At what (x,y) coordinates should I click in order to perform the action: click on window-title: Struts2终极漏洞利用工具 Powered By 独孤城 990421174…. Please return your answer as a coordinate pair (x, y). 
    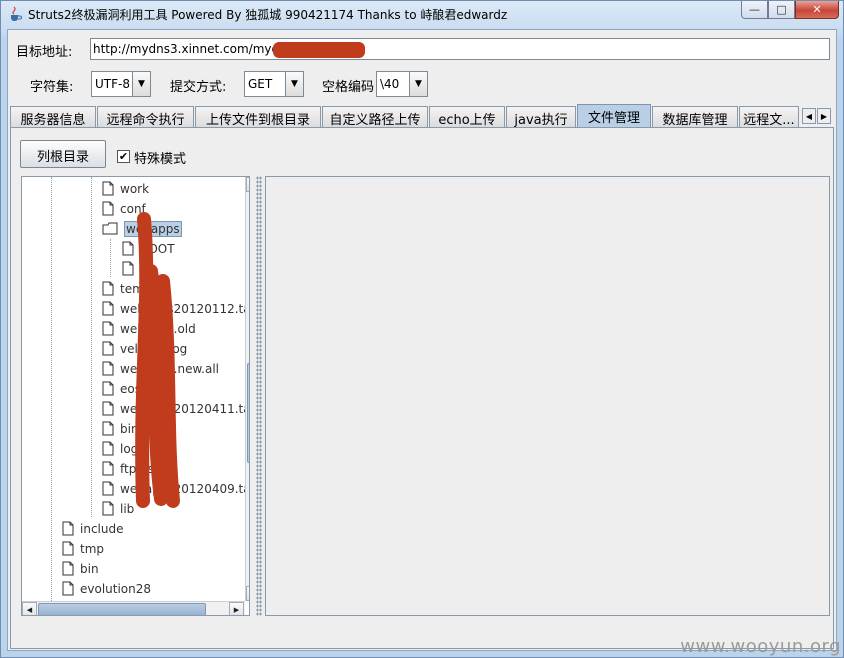
    Looking at the image, I should click on (268, 15).